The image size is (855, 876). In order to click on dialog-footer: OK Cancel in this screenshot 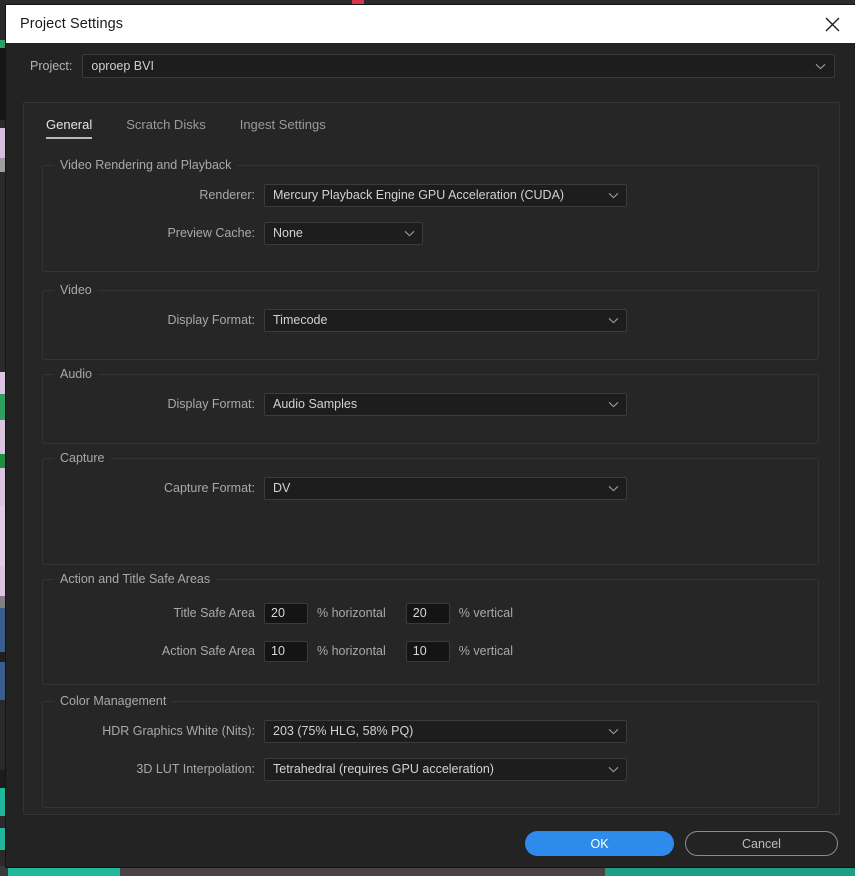, I will do `click(430, 846)`.